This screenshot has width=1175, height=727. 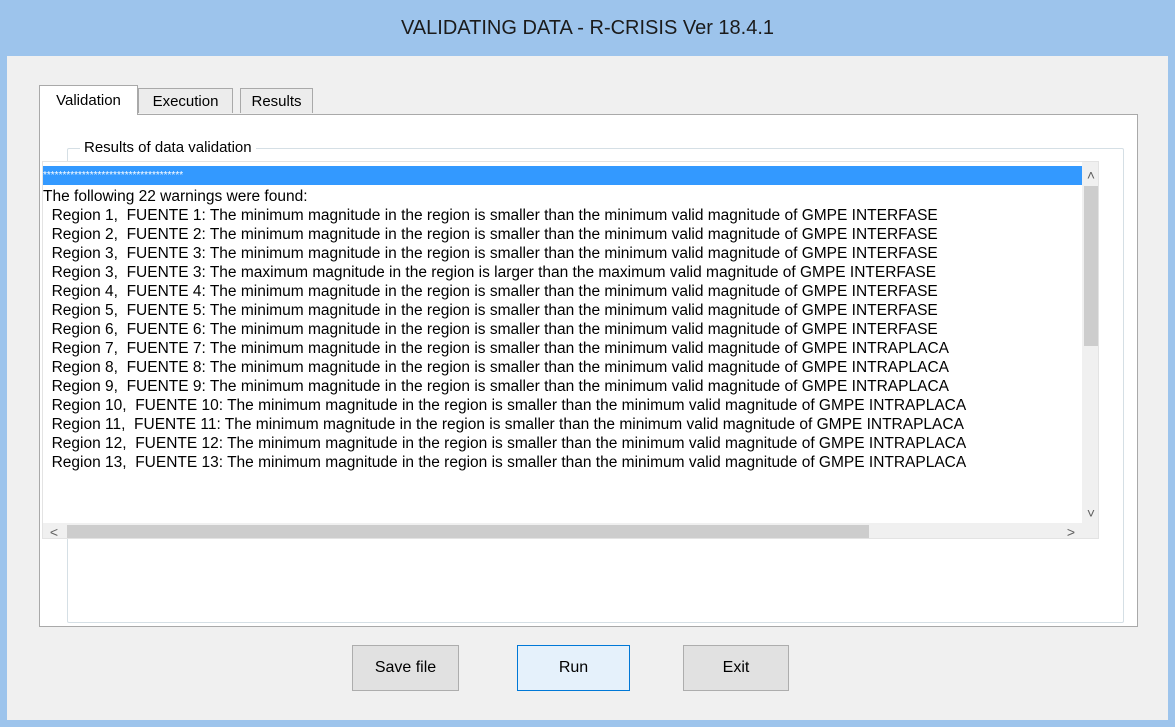 I want to click on exit-button: Exit, so click(x=736, y=668).